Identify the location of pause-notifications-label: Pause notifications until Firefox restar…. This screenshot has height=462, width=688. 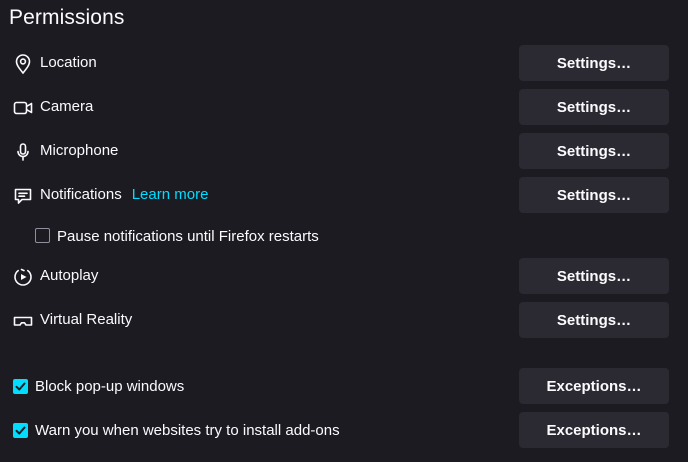
(188, 236).